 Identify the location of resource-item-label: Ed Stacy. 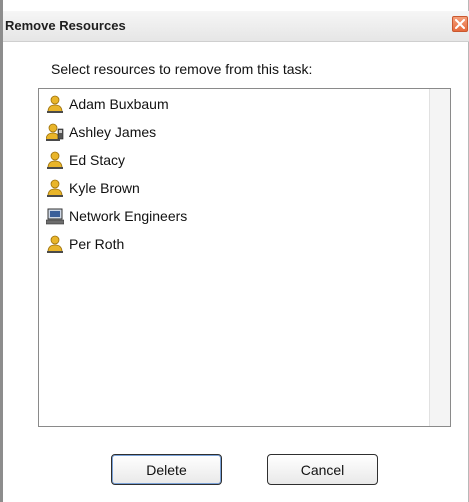
(97, 160).